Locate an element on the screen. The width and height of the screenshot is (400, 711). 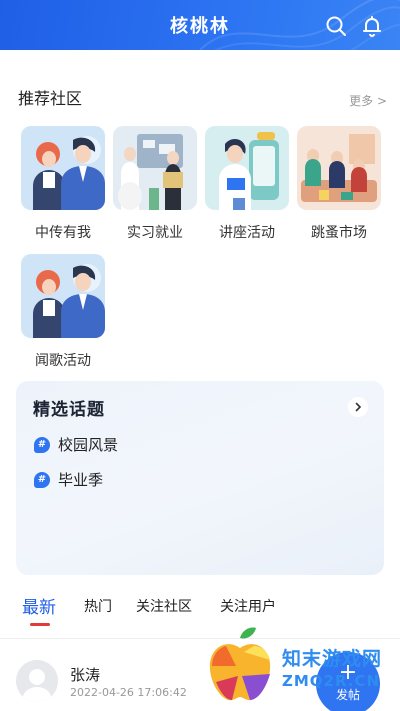
tab-followed-communities: 关注社区 is located at coordinates (164, 606).